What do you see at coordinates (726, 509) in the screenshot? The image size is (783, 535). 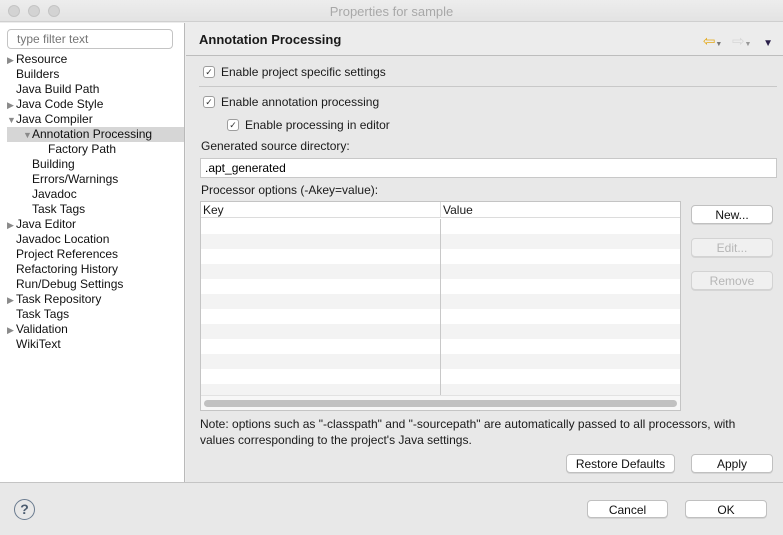 I see `ok-button: OK` at bounding box center [726, 509].